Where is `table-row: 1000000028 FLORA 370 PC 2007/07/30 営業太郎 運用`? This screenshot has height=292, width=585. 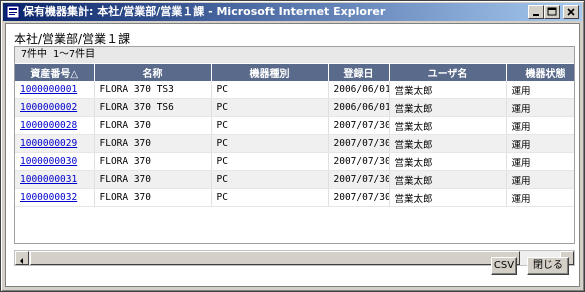
table-row: 1000000028 FLORA 370 PC 2007/07/30 営業太郎 運用 is located at coordinates (294, 125).